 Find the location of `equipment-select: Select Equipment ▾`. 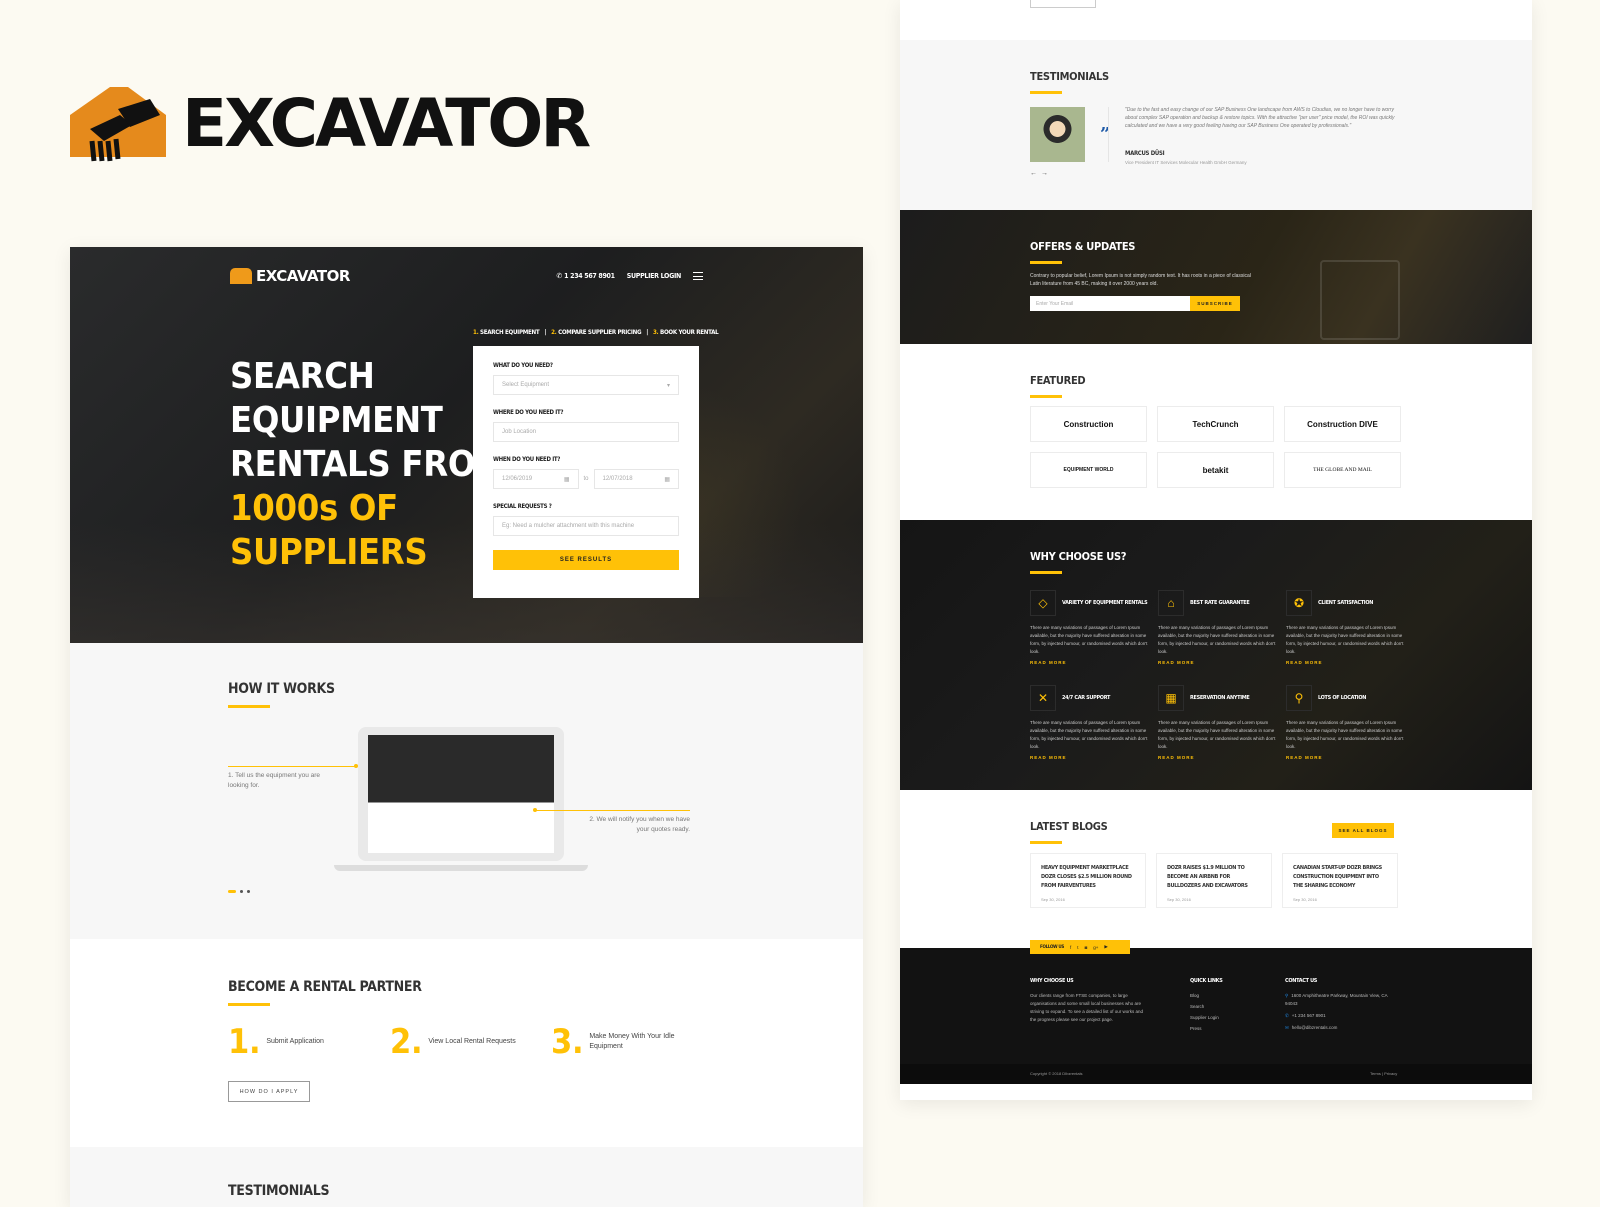

equipment-select: Select Equipment ▾ is located at coordinates (586, 385).